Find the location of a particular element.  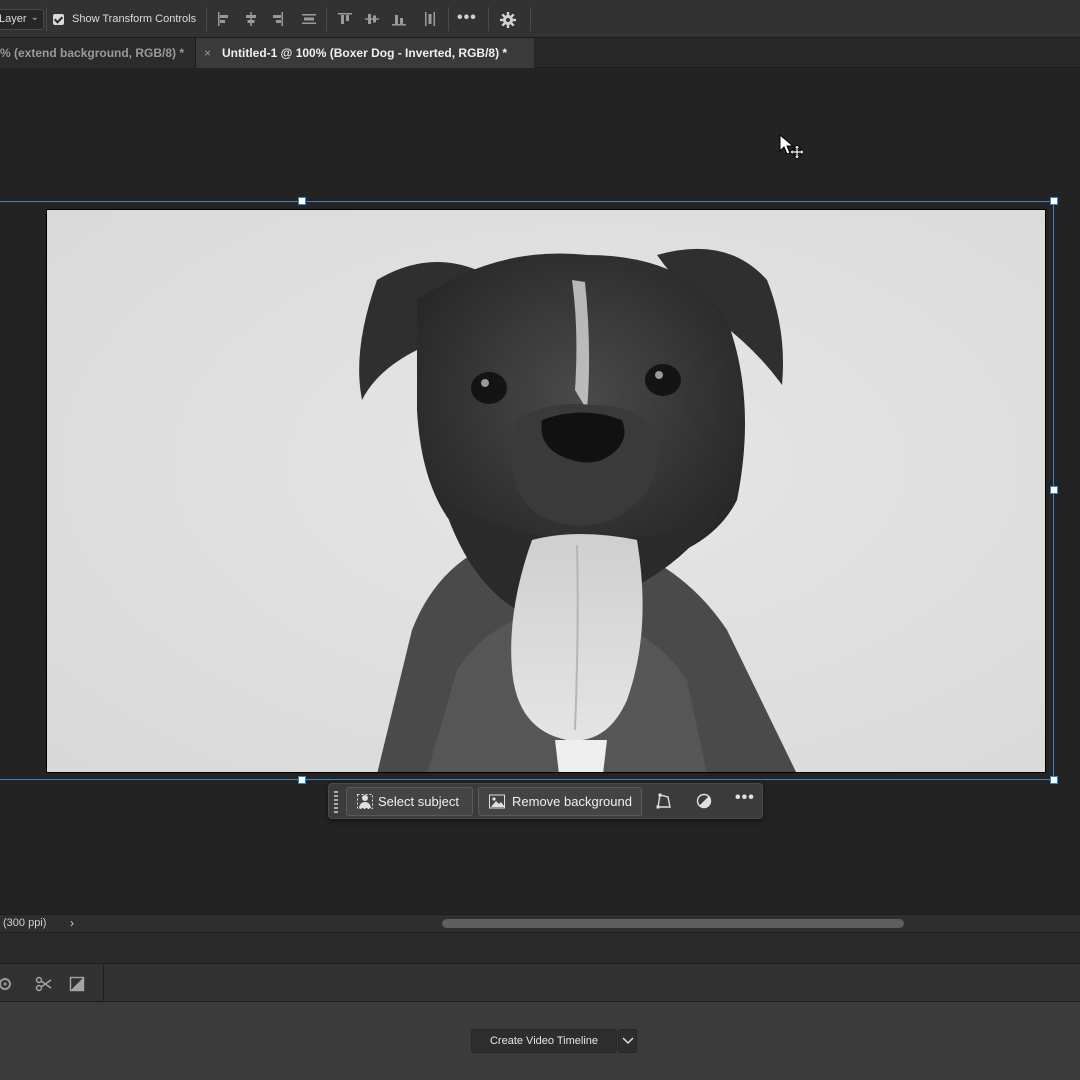

status-menu-arrow: › is located at coordinates (72, 923).